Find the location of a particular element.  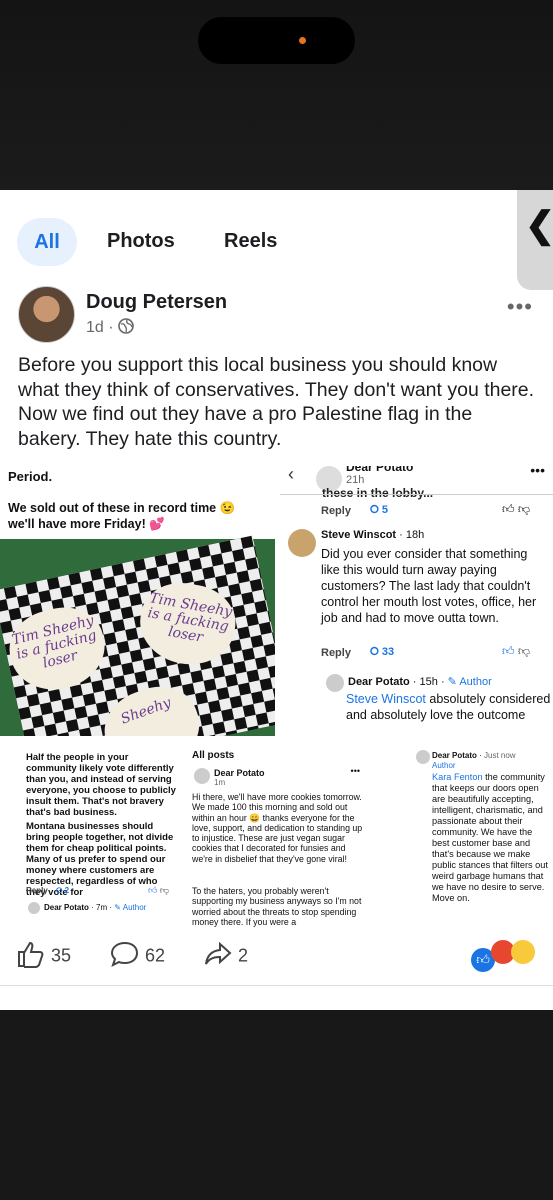

reply-author-line: Dear Potato · Just now is located at coordinates (474, 755).